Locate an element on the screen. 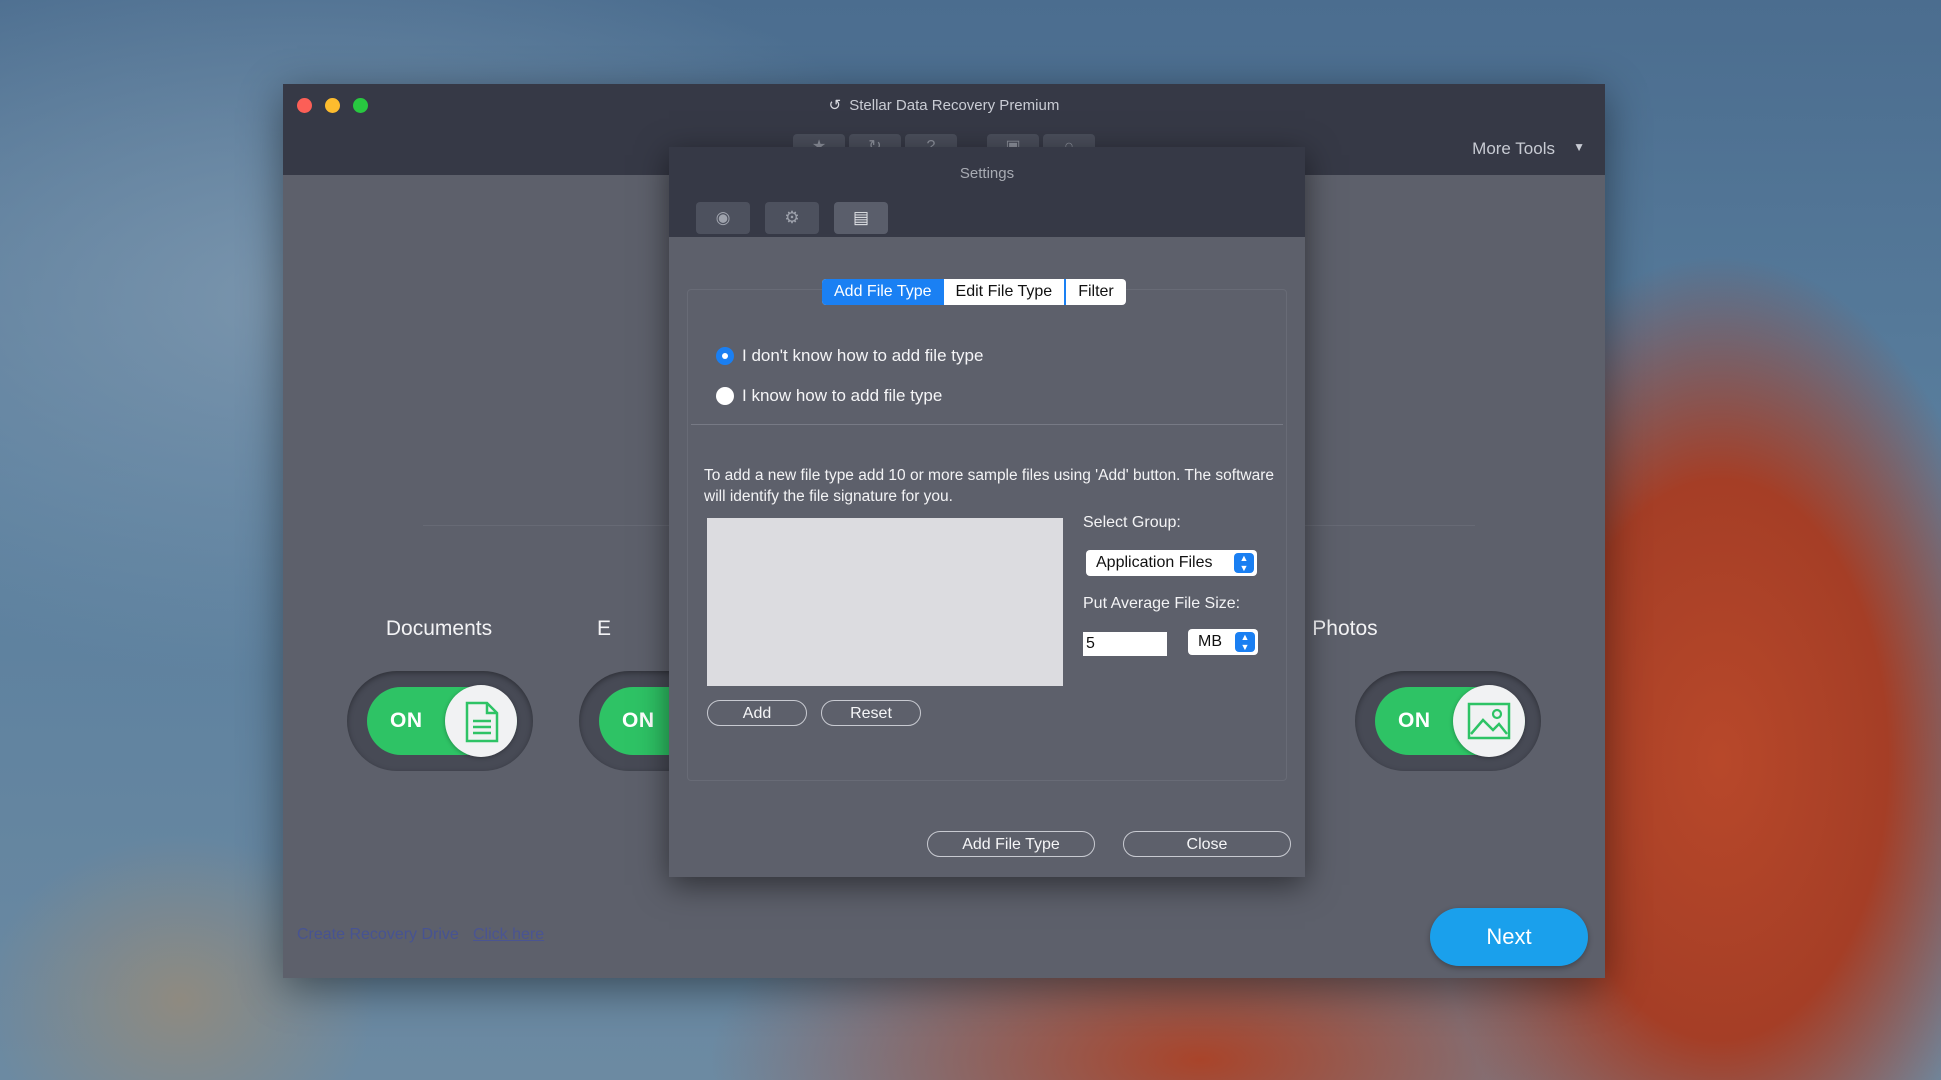  gear-icon: ⚙ is located at coordinates (792, 217).